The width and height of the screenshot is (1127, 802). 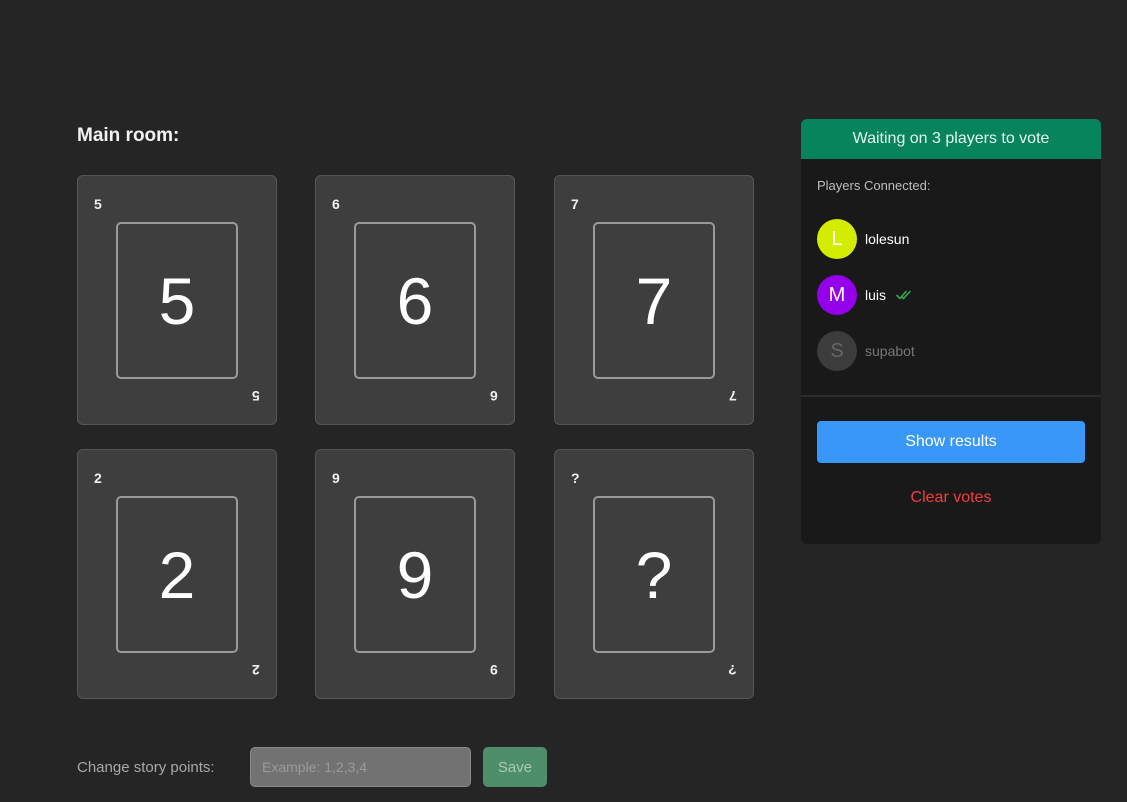 What do you see at coordinates (256, 396) in the screenshot?
I see `card-corner-bottom: 5` at bounding box center [256, 396].